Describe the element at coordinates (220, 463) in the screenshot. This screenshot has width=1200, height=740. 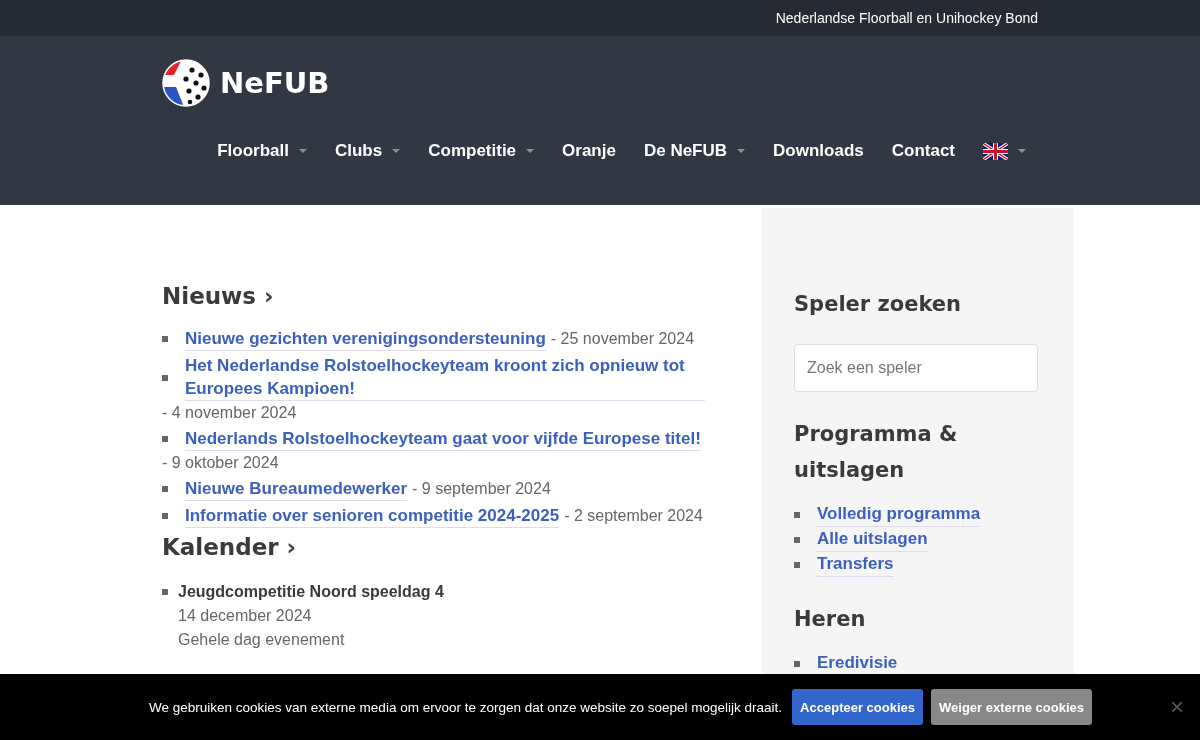
I see `news-date: - 9 oktober 2024` at that location.